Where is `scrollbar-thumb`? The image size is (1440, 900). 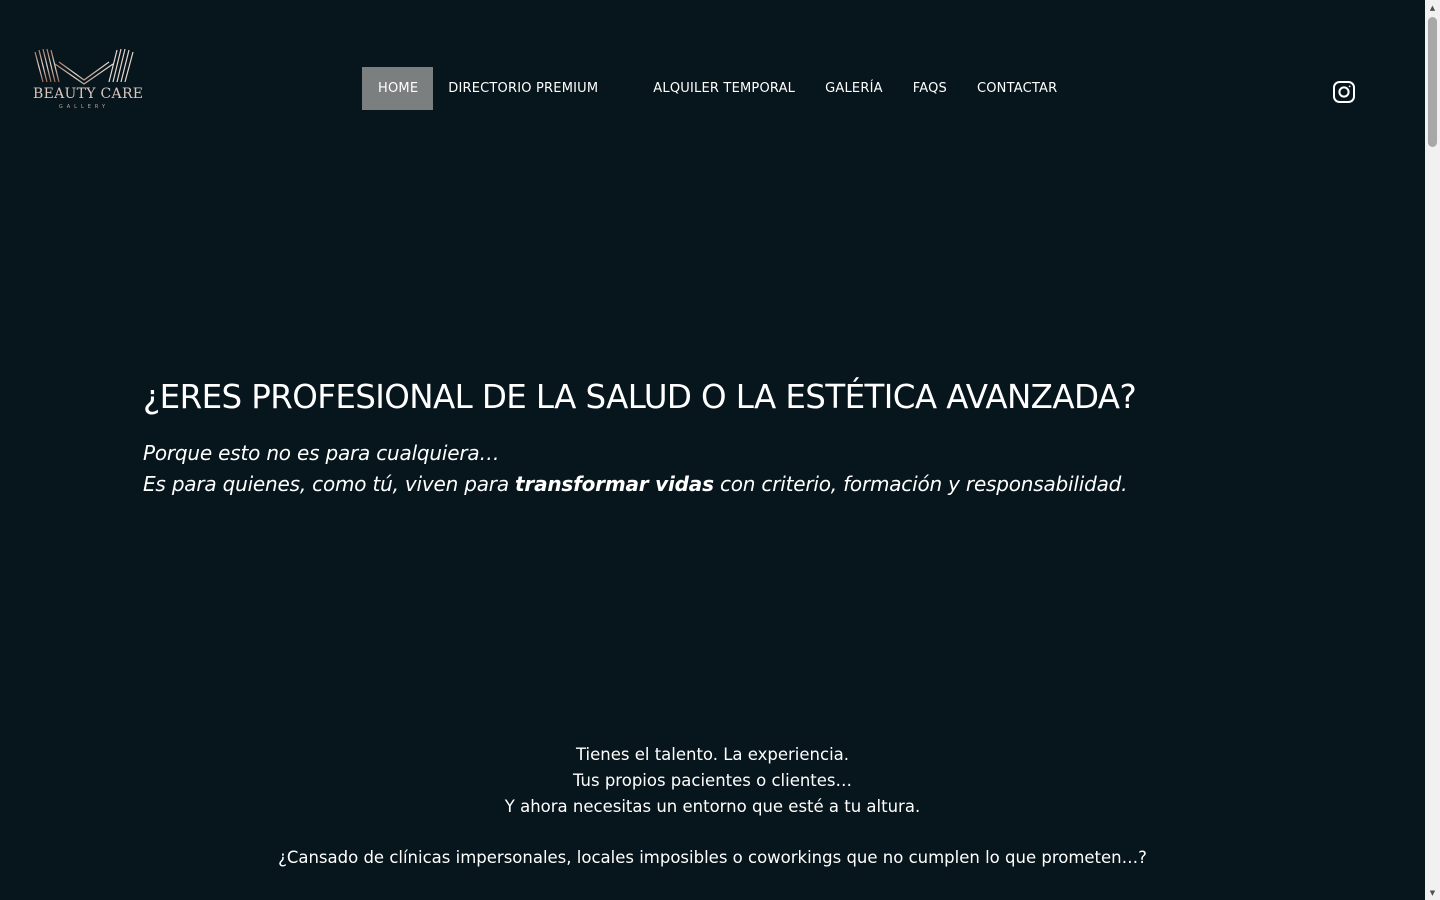 scrollbar-thumb is located at coordinates (1432, 82).